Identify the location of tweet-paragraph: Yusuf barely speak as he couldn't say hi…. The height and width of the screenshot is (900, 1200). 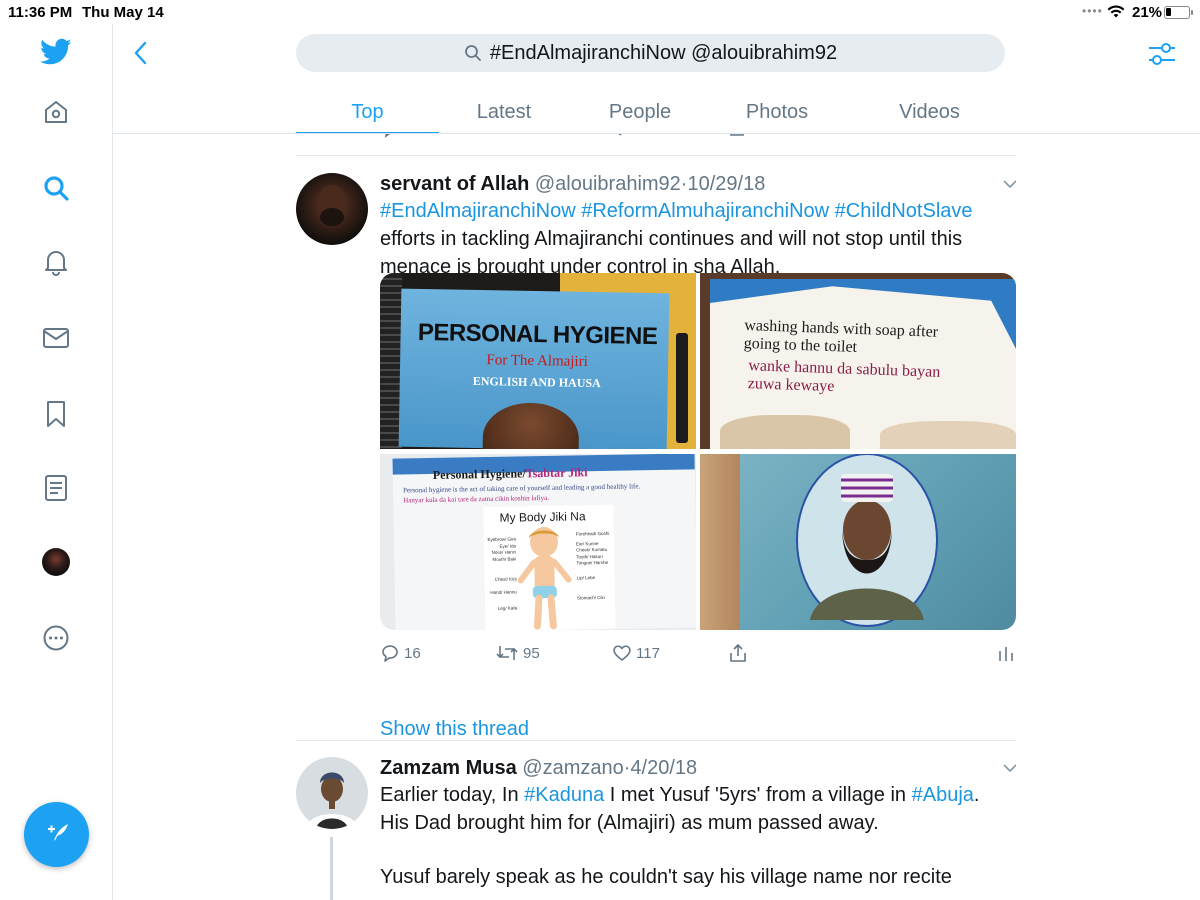
(666, 877).